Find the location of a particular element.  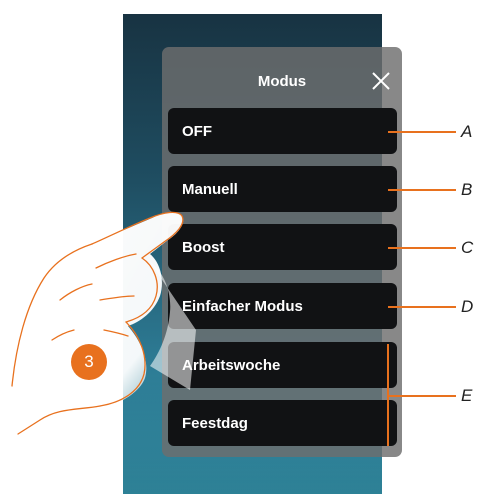

callout-label-c: C is located at coordinates (467, 247).